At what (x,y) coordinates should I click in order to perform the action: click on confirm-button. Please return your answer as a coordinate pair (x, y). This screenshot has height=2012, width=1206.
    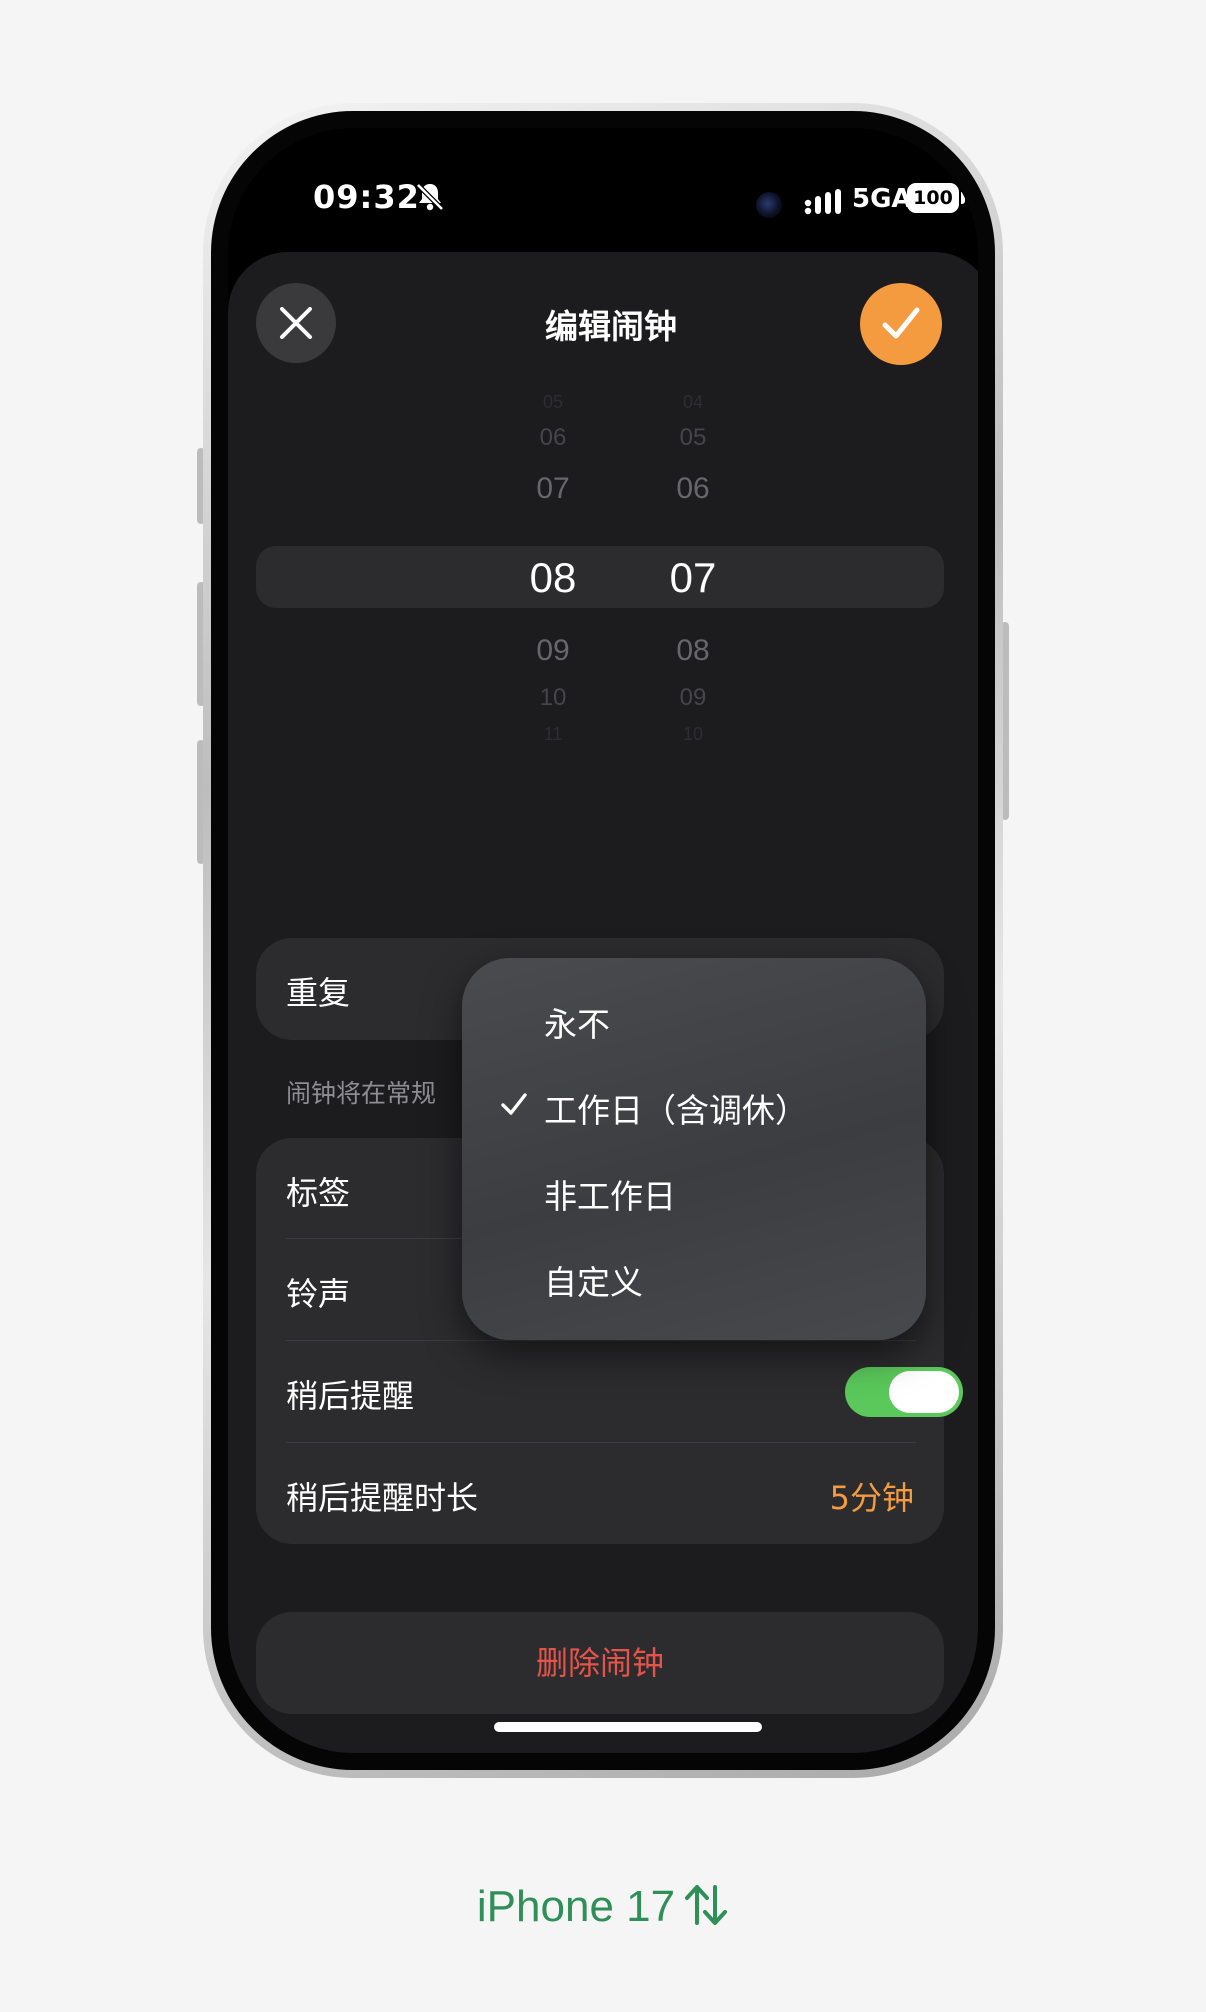
    Looking at the image, I should click on (901, 324).